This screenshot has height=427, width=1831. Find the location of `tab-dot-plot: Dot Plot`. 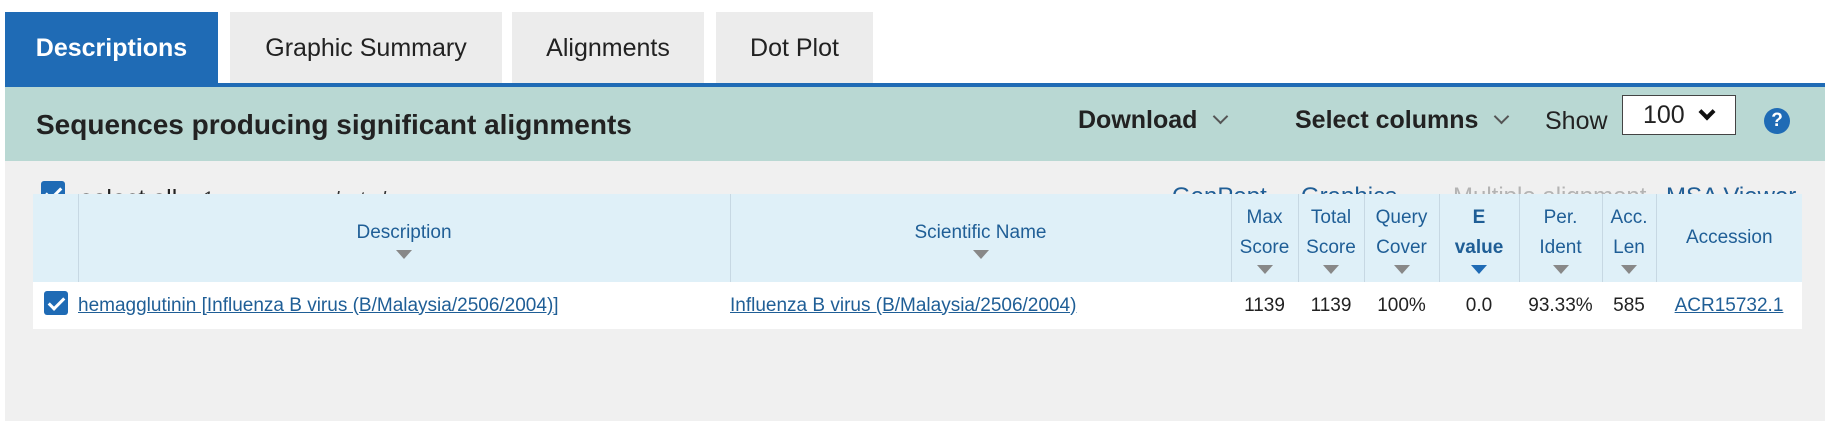

tab-dot-plot: Dot Plot is located at coordinates (794, 48).